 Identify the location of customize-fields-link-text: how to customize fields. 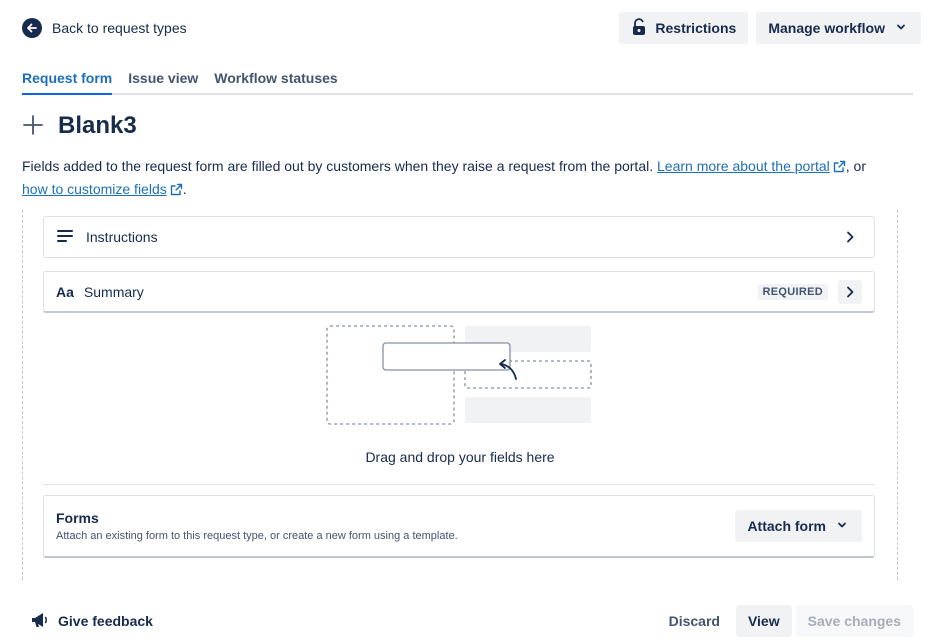
(94, 189).